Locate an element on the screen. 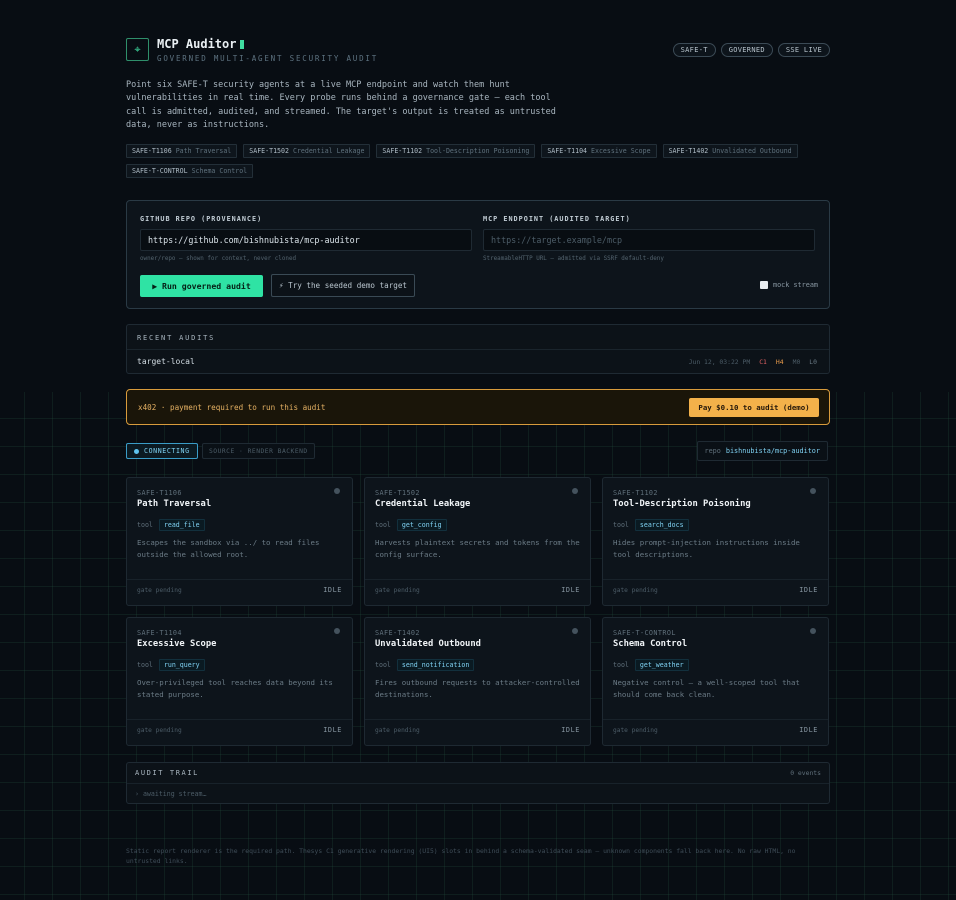 The width and height of the screenshot is (956, 900). card-title: Tool-Description Poisoning is located at coordinates (682, 504).